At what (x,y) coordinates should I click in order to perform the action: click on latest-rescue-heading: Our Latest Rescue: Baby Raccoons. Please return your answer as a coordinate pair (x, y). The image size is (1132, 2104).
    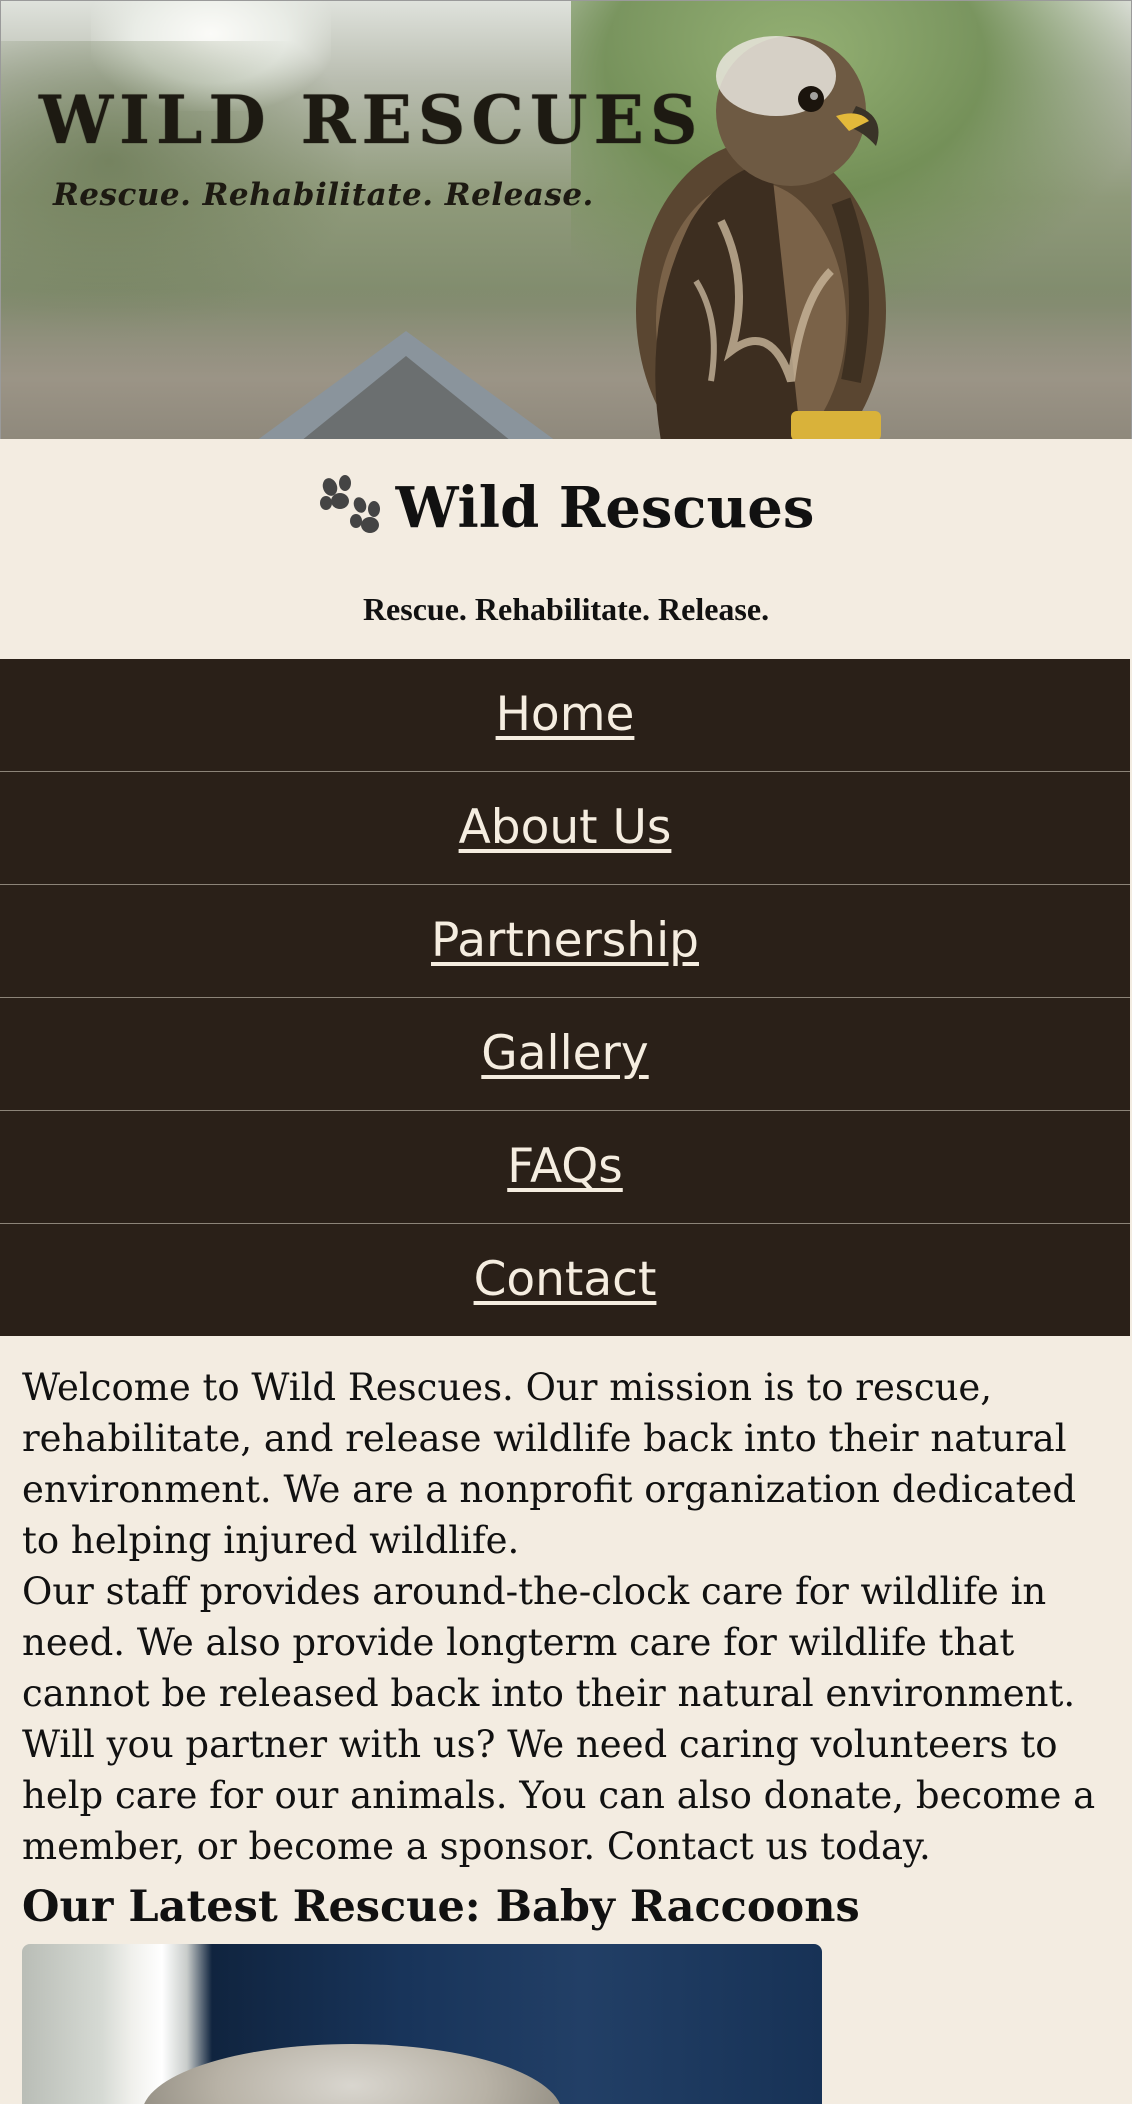
    Looking at the image, I should click on (441, 1907).